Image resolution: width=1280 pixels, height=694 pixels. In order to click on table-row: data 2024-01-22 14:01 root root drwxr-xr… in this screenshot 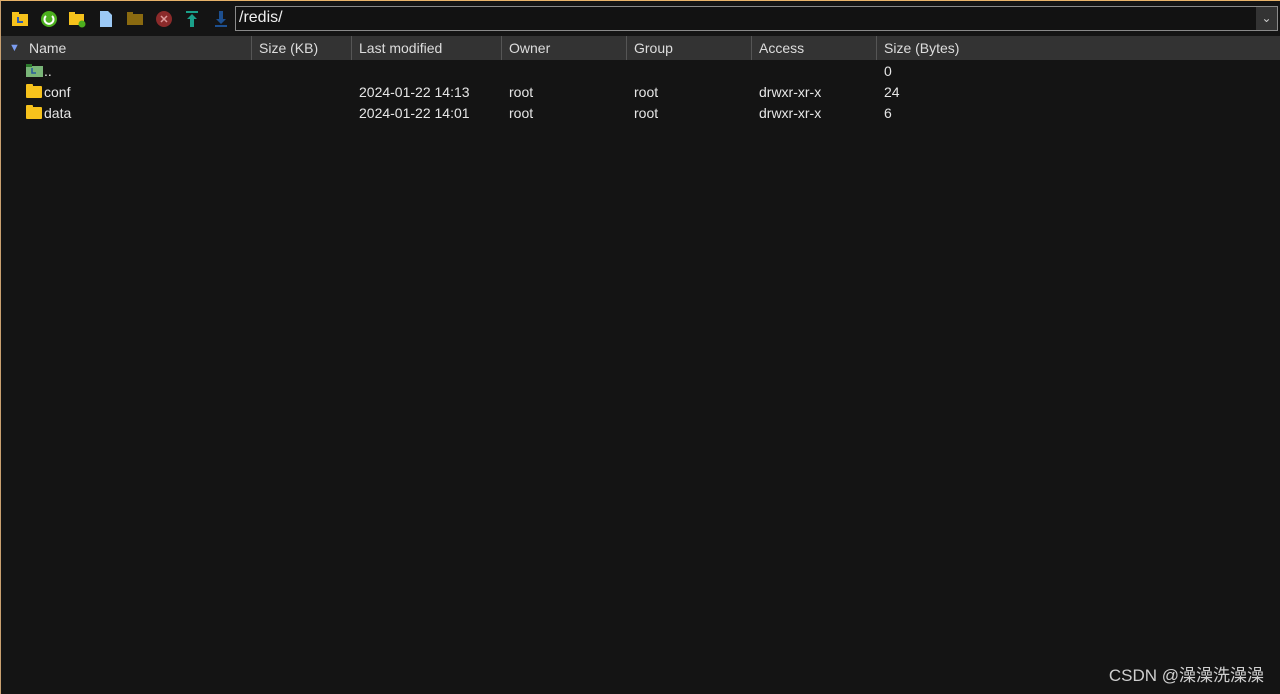, I will do `click(640, 113)`.